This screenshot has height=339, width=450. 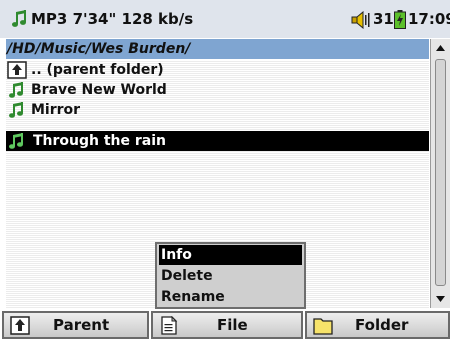 What do you see at coordinates (97, 70) in the screenshot?
I see `list-item-label: .. (parent folder)` at bounding box center [97, 70].